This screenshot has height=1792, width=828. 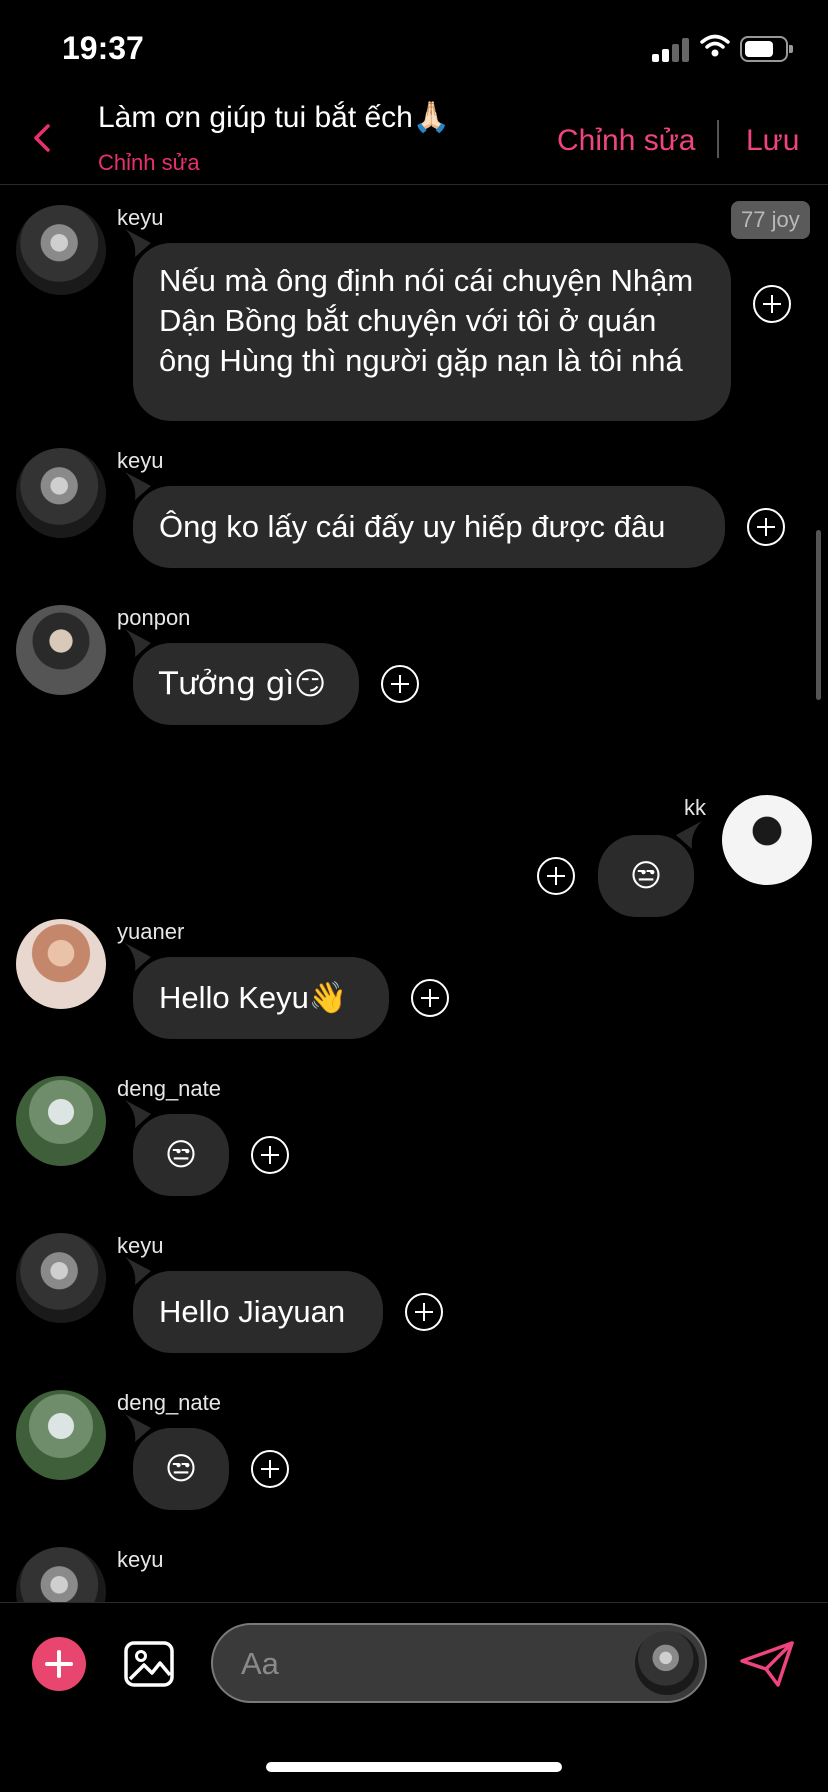 I want to click on yuaner-avatar, so click(x=61, y=964).